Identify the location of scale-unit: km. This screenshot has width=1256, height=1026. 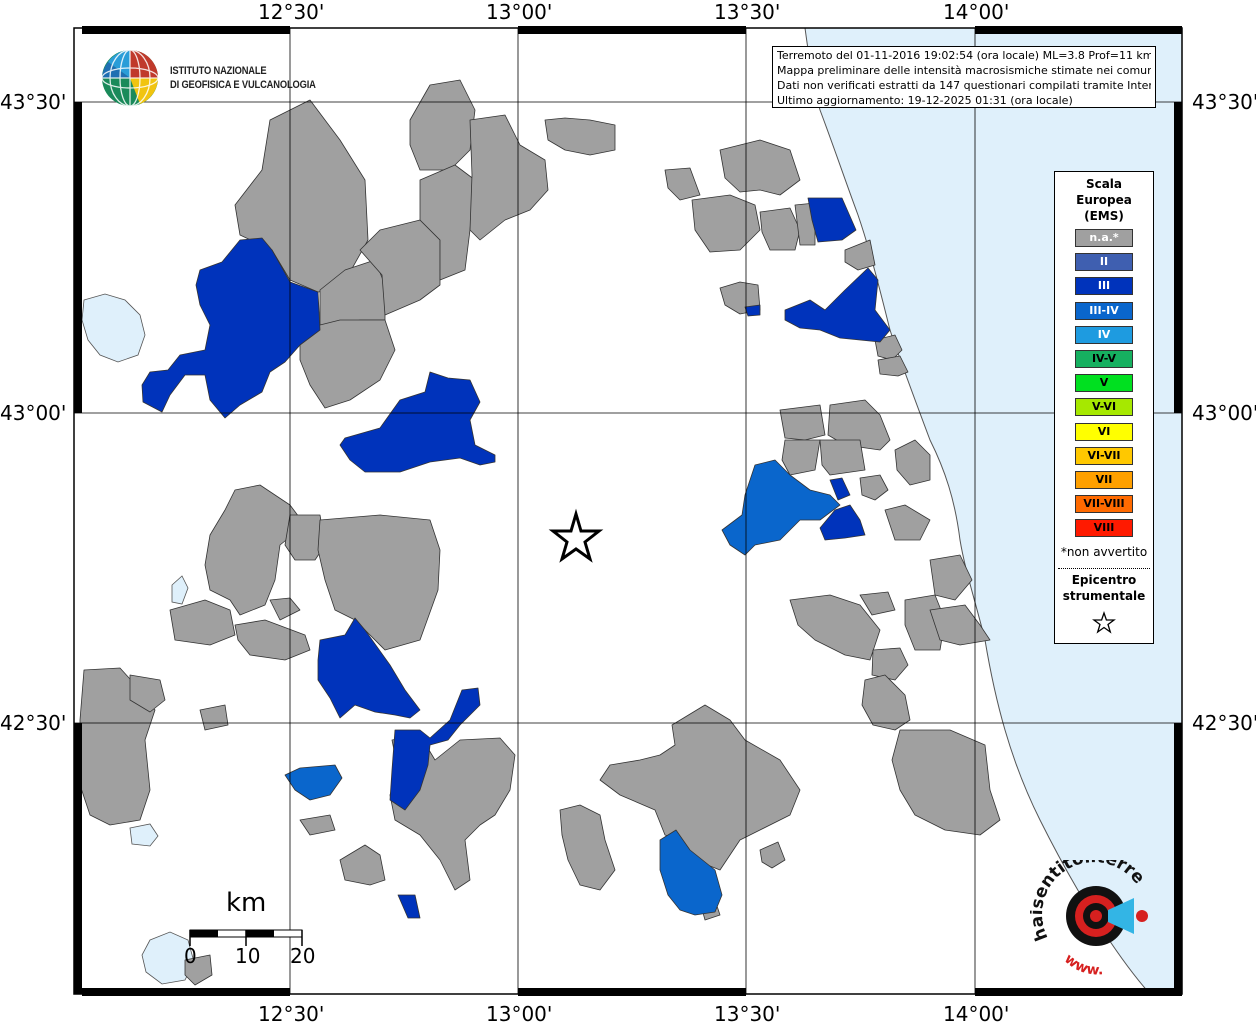
(246, 903).